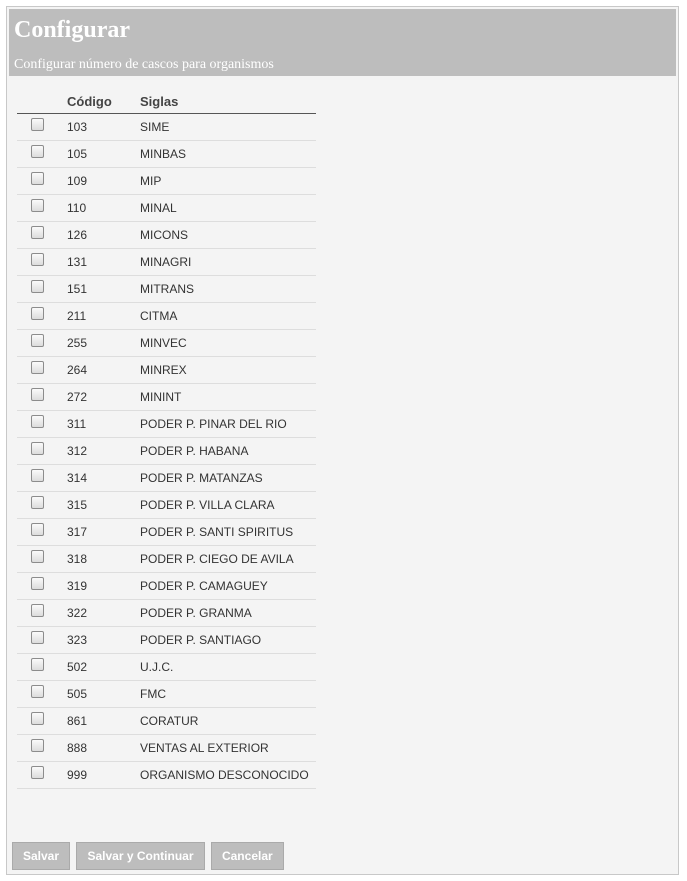 The width and height of the screenshot is (687, 881). I want to click on codigo-cell: 255, so click(103, 343).